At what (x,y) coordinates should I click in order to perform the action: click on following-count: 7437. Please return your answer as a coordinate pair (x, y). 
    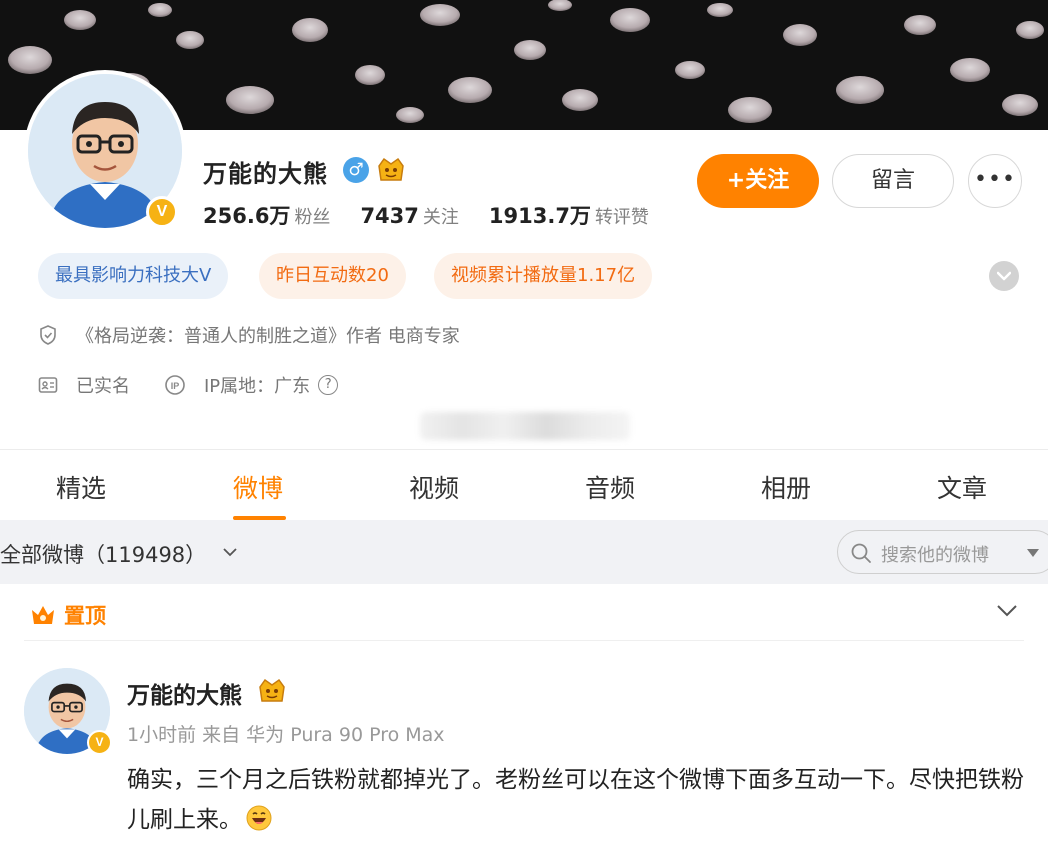
    Looking at the image, I should click on (389, 216).